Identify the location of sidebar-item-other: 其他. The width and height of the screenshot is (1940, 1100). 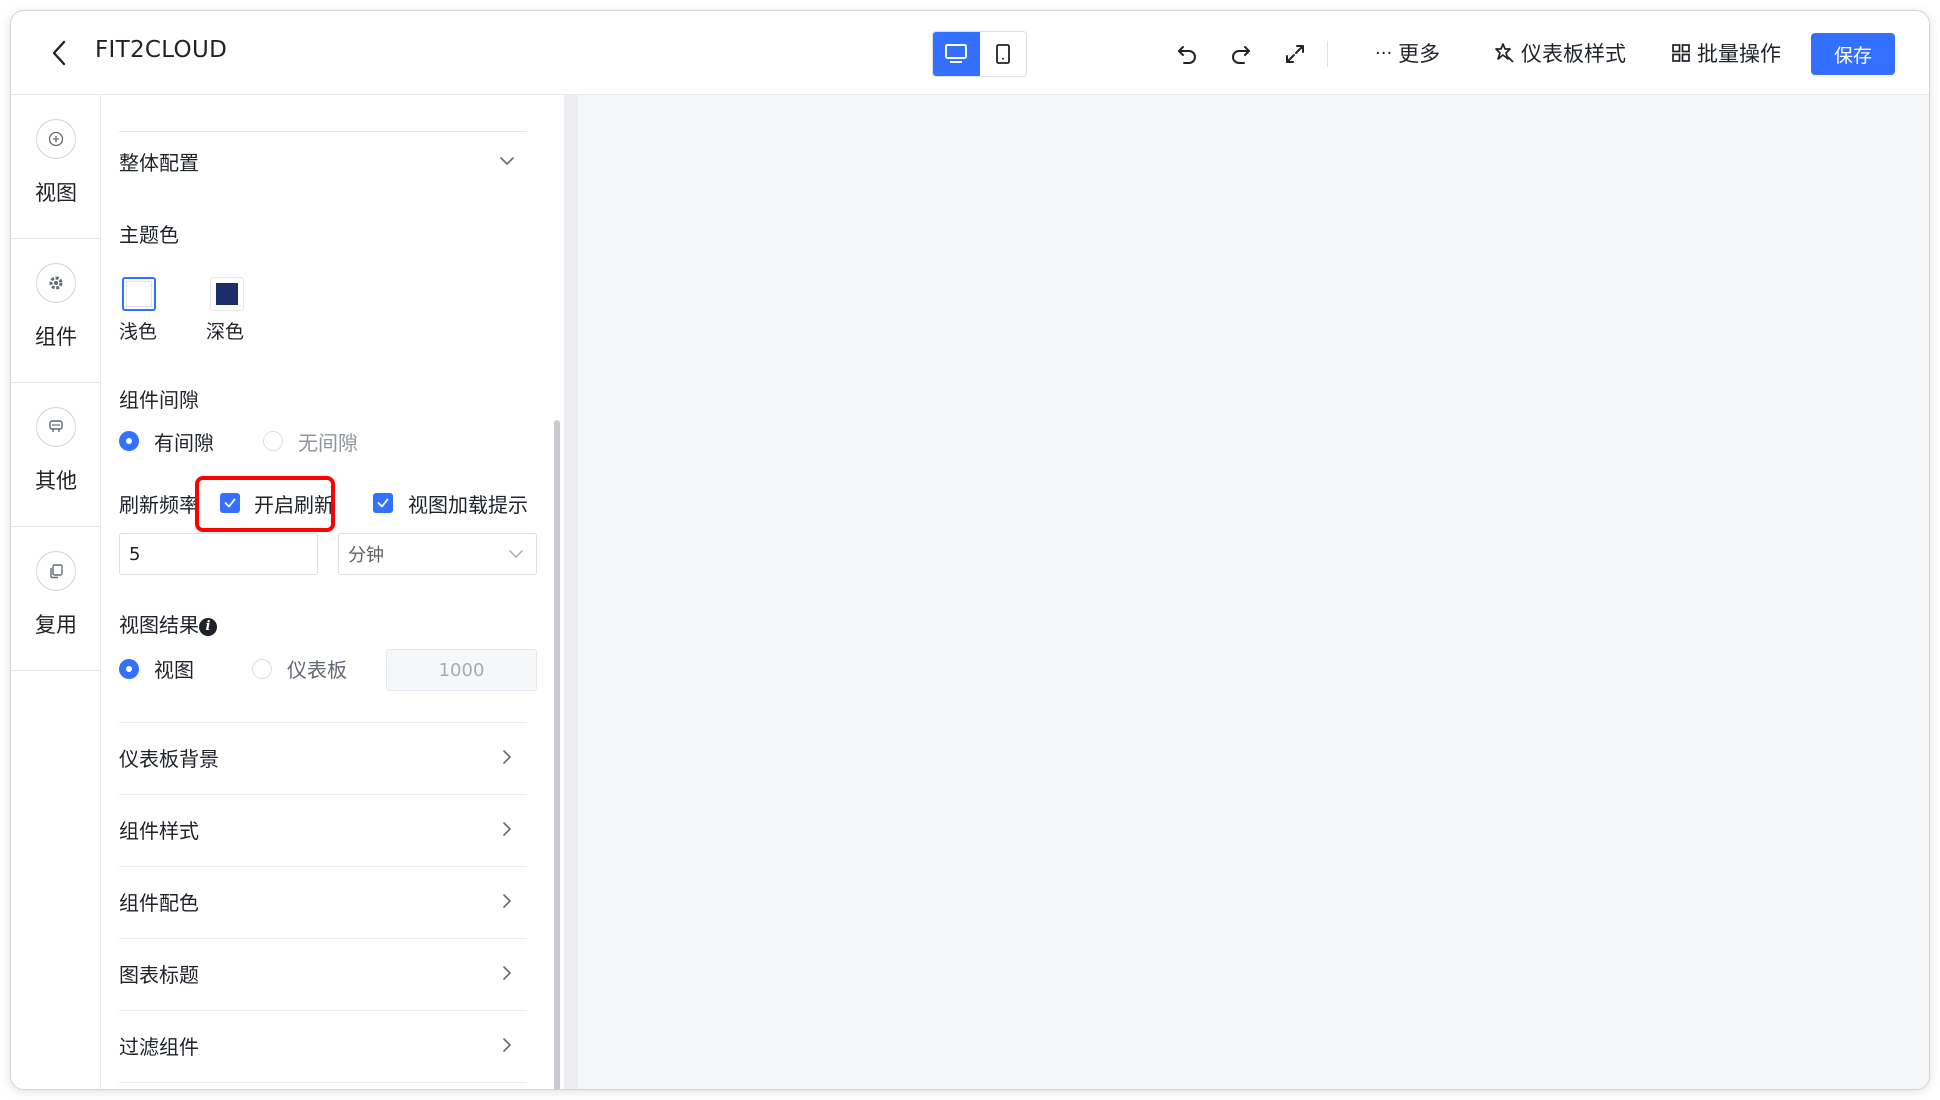
(56, 455).